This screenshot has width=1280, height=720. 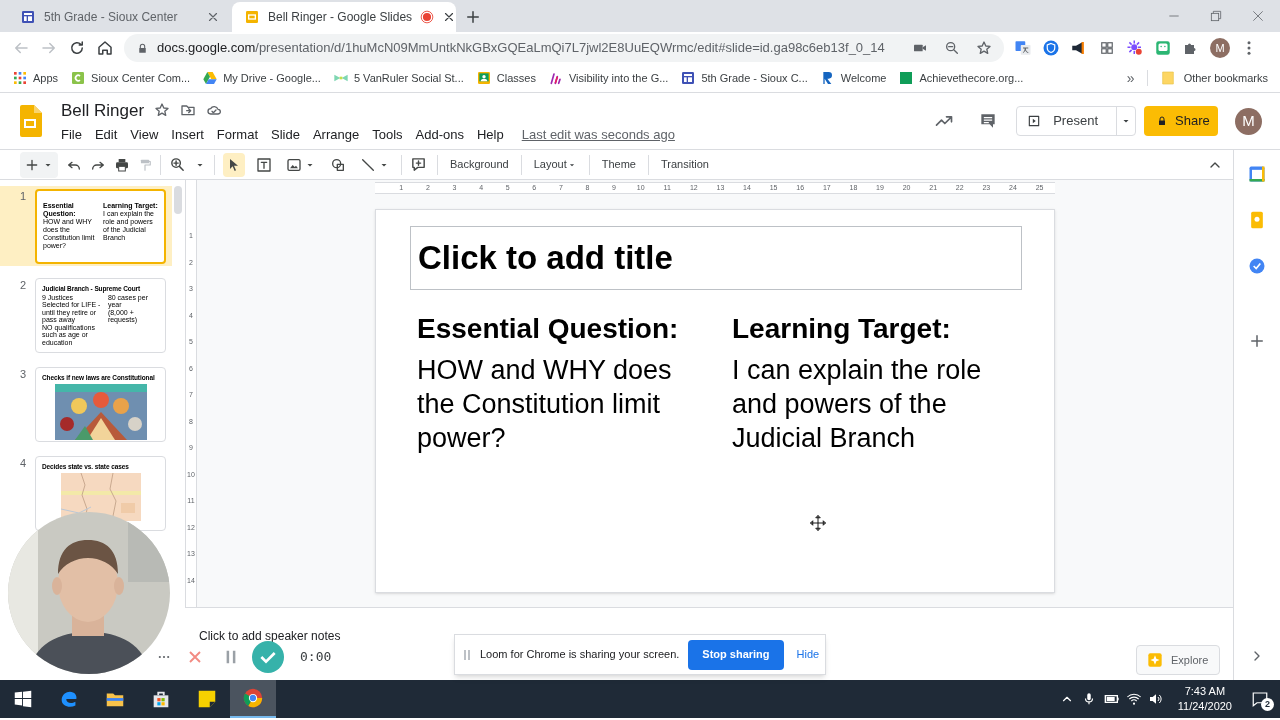 What do you see at coordinates (490, 135) in the screenshot?
I see `menu-item: Help` at bounding box center [490, 135].